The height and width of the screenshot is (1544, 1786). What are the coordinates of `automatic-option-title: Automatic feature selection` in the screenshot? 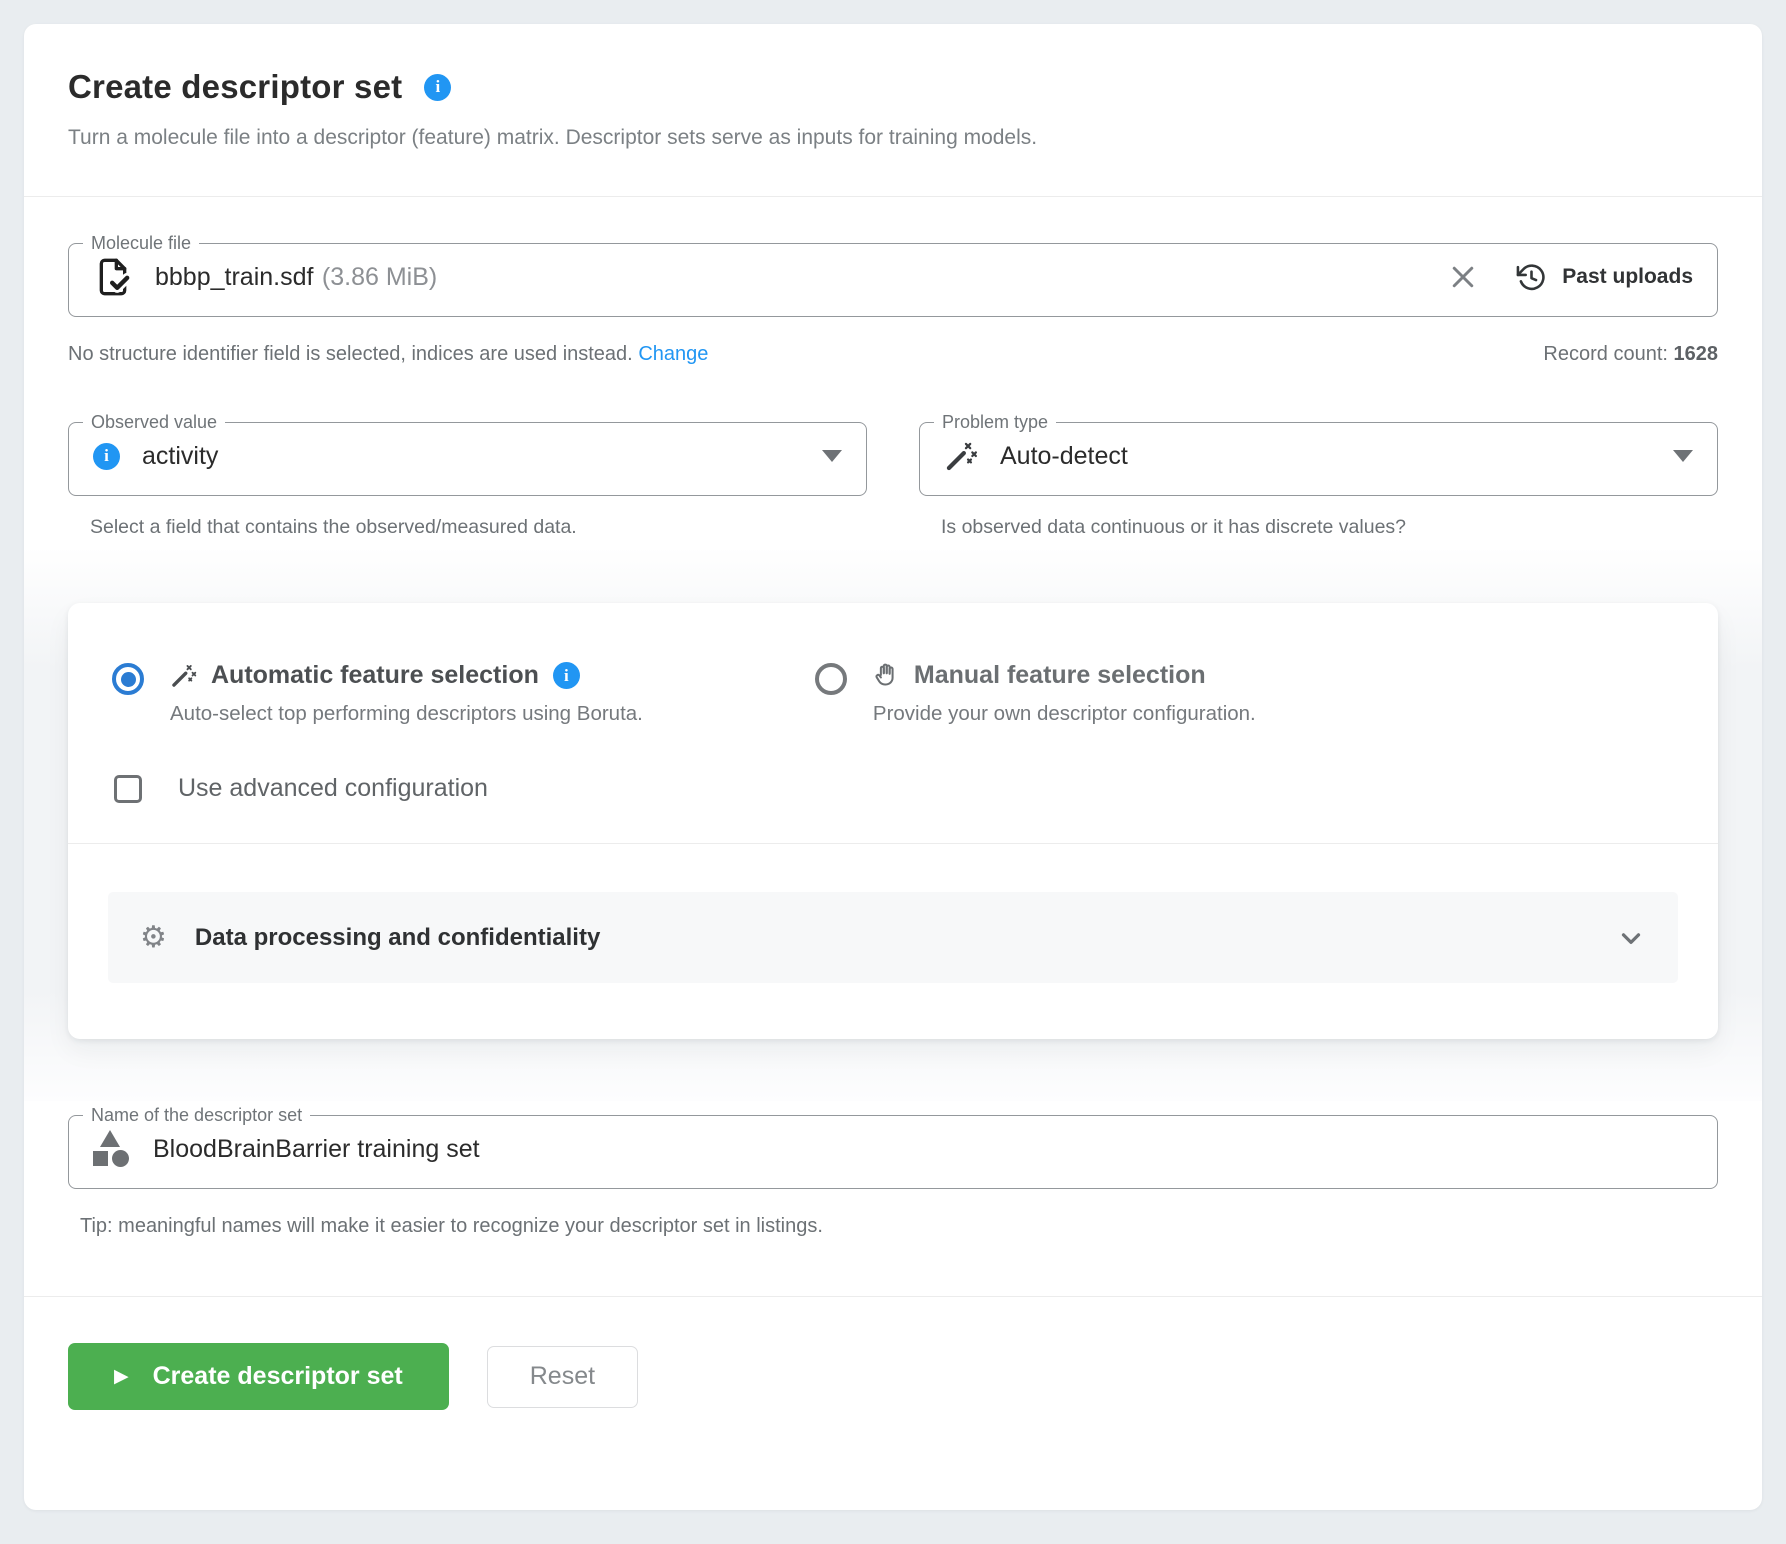 It's located at (375, 675).